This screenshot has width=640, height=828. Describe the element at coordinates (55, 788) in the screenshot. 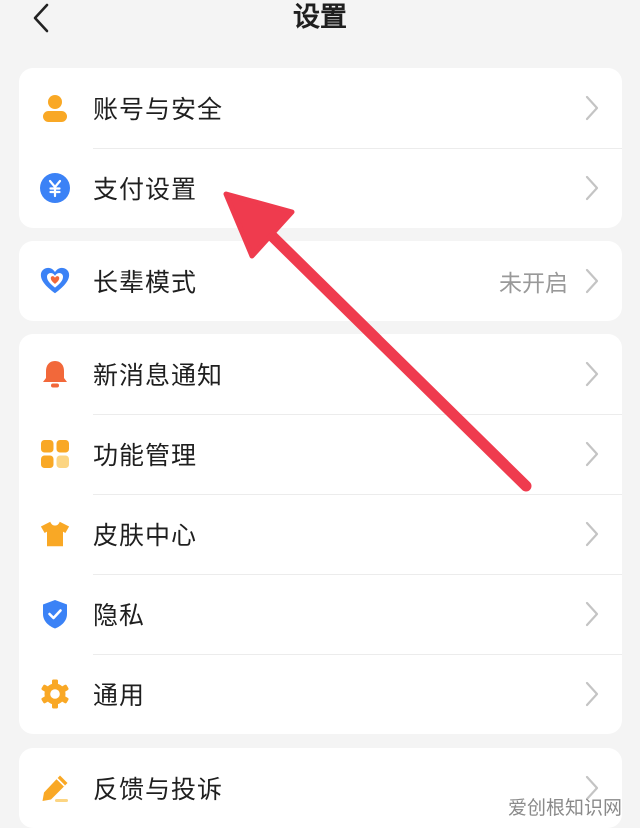

I see `pencil-icon` at that location.